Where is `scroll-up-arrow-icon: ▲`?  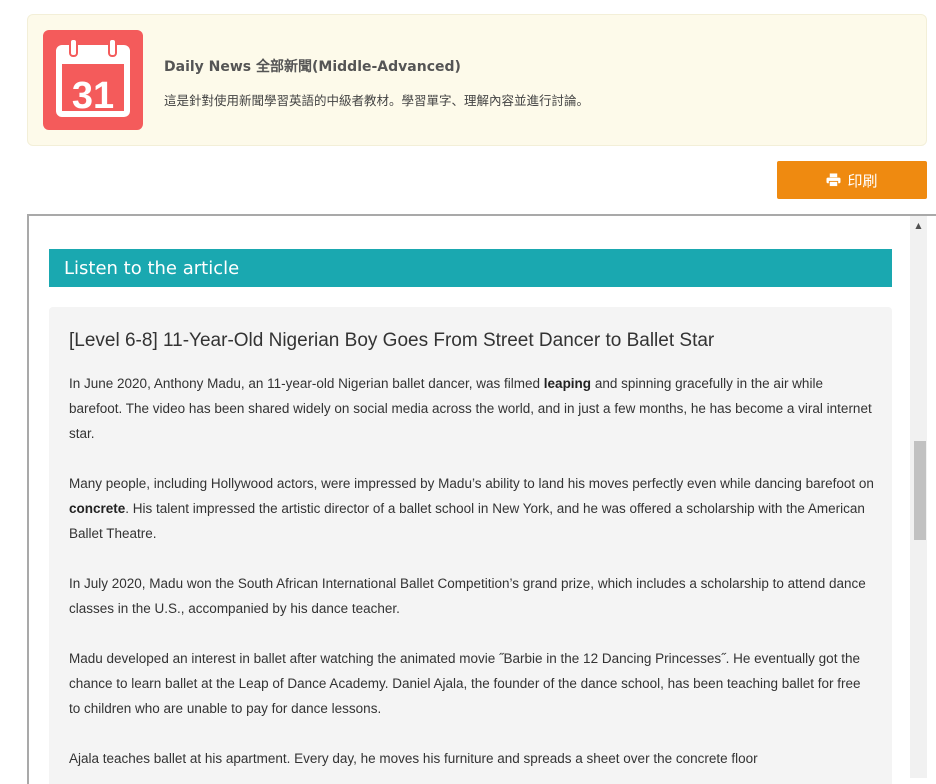
scroll-up-arrow-icon: ▲ is located at coordinates (918, 225).